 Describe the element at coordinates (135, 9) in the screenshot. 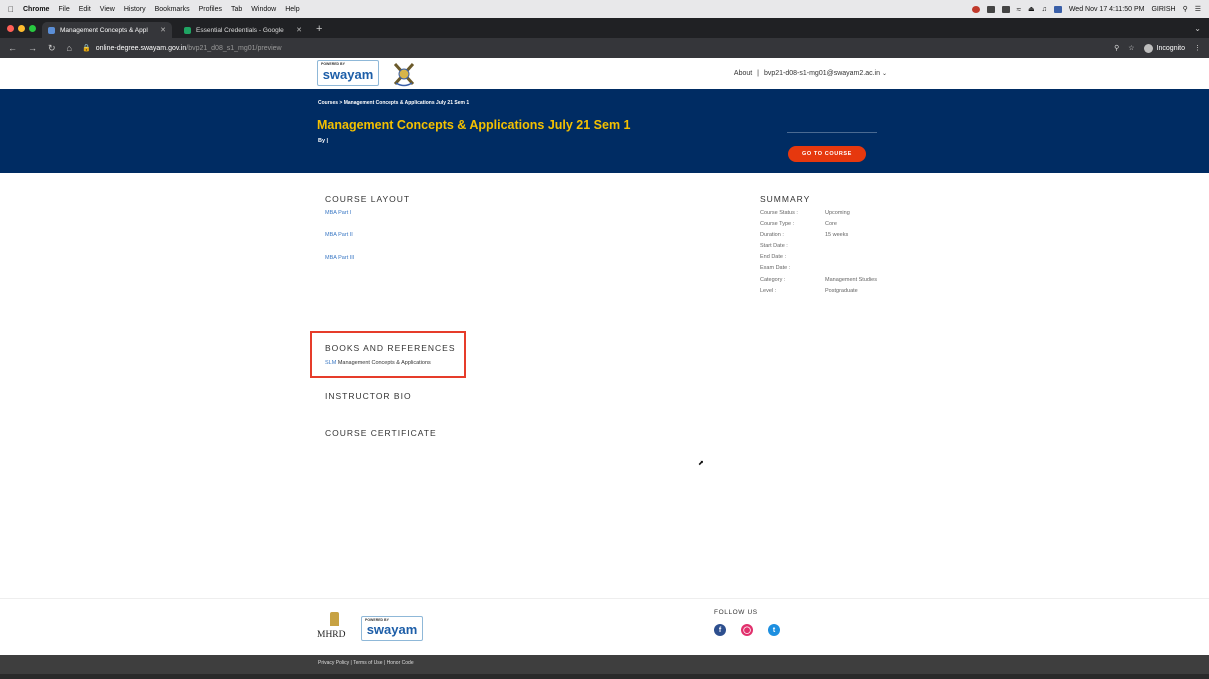

I see `menu-history: History` at that location.